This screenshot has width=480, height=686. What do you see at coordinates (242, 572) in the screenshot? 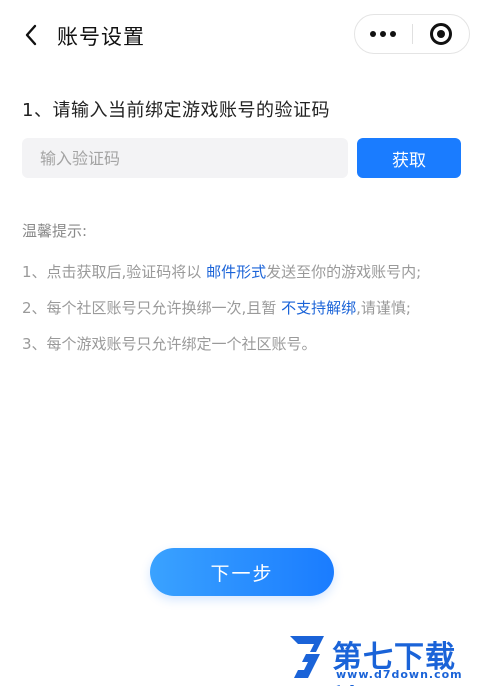
I see `next-step-button: 下一步` at bounding box center [242, 572].